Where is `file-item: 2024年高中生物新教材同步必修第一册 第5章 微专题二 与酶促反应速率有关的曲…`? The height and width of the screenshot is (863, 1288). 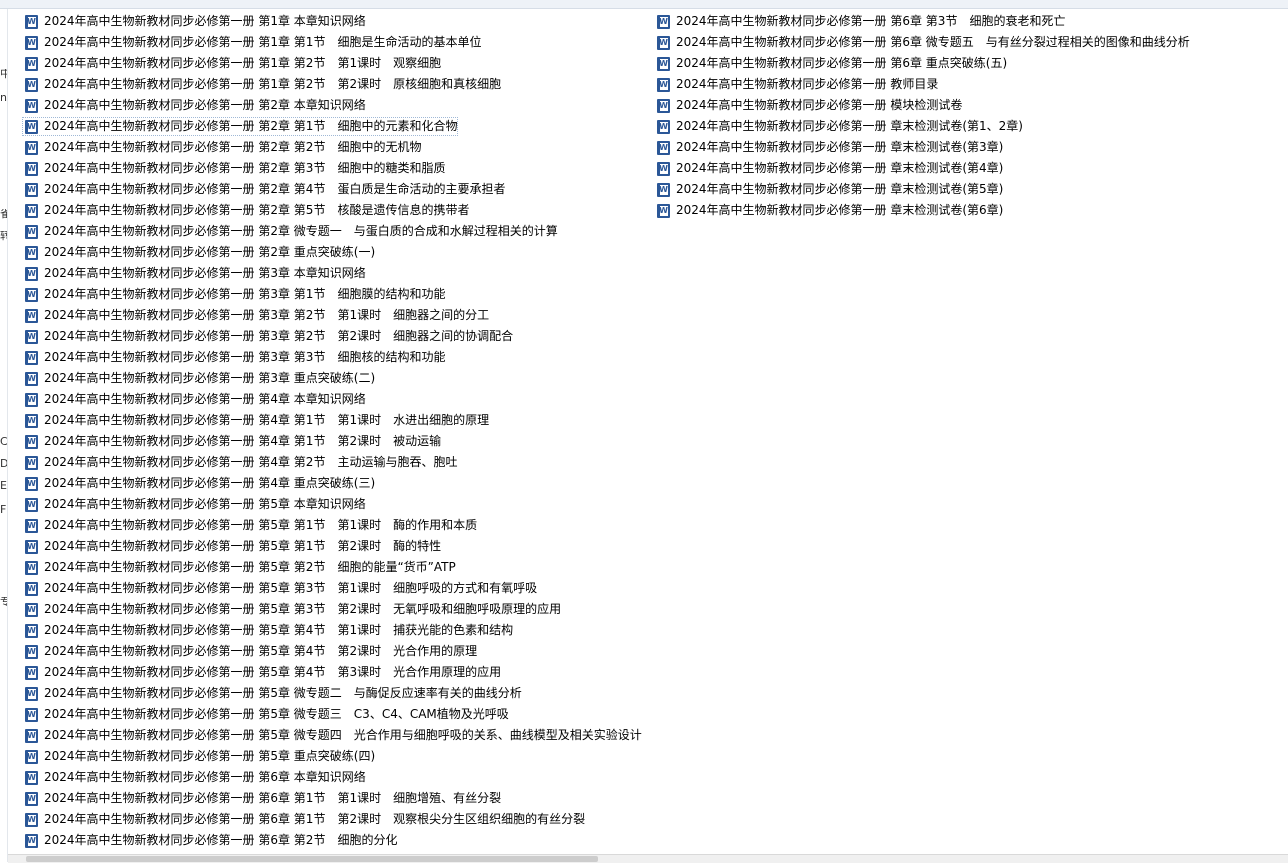
file-item: 2024年高中生物新教材同步必修第一册 第5章 微专题二 与酶促反应速率有关的曲… is located at coordinates (332, 693).